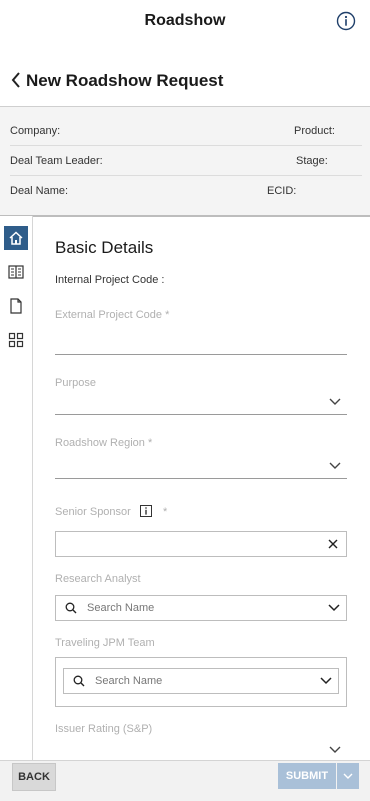 The width and height of the screenshot is (370, 801). I want to click on back-button: BACK, so click(34, 777).